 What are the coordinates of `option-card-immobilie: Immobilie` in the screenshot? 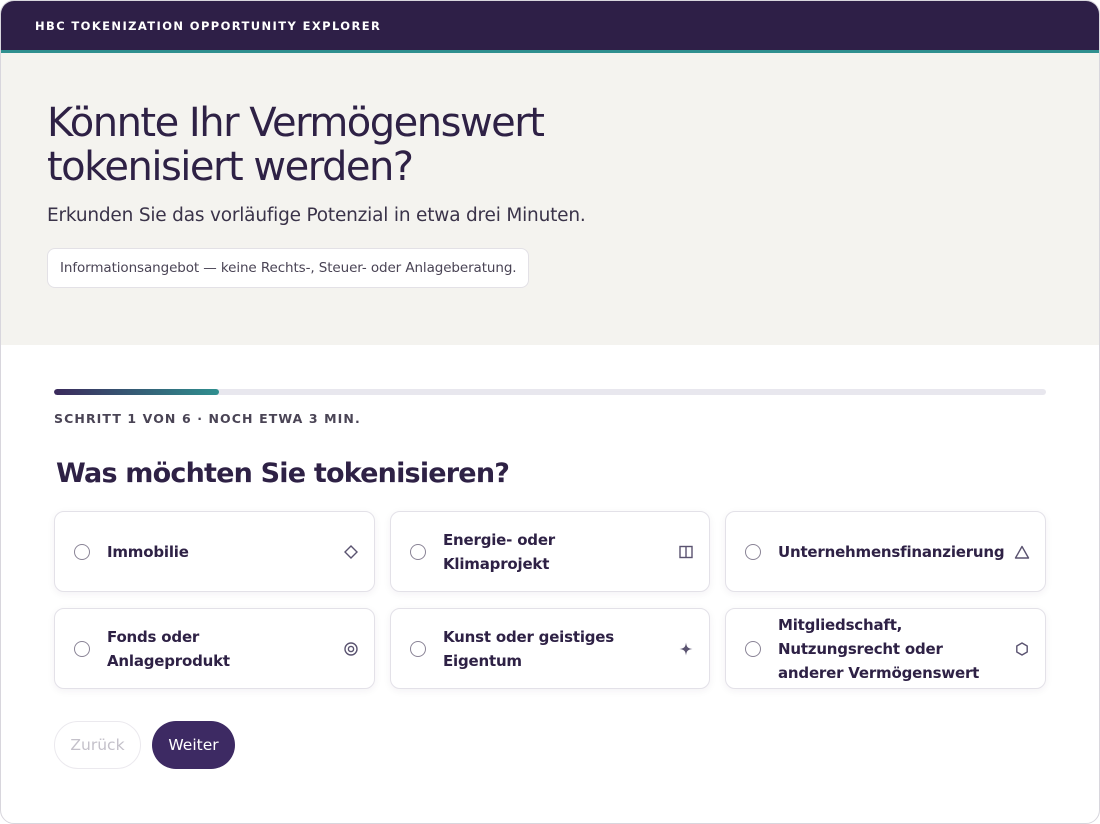 It's located at (214, 551).